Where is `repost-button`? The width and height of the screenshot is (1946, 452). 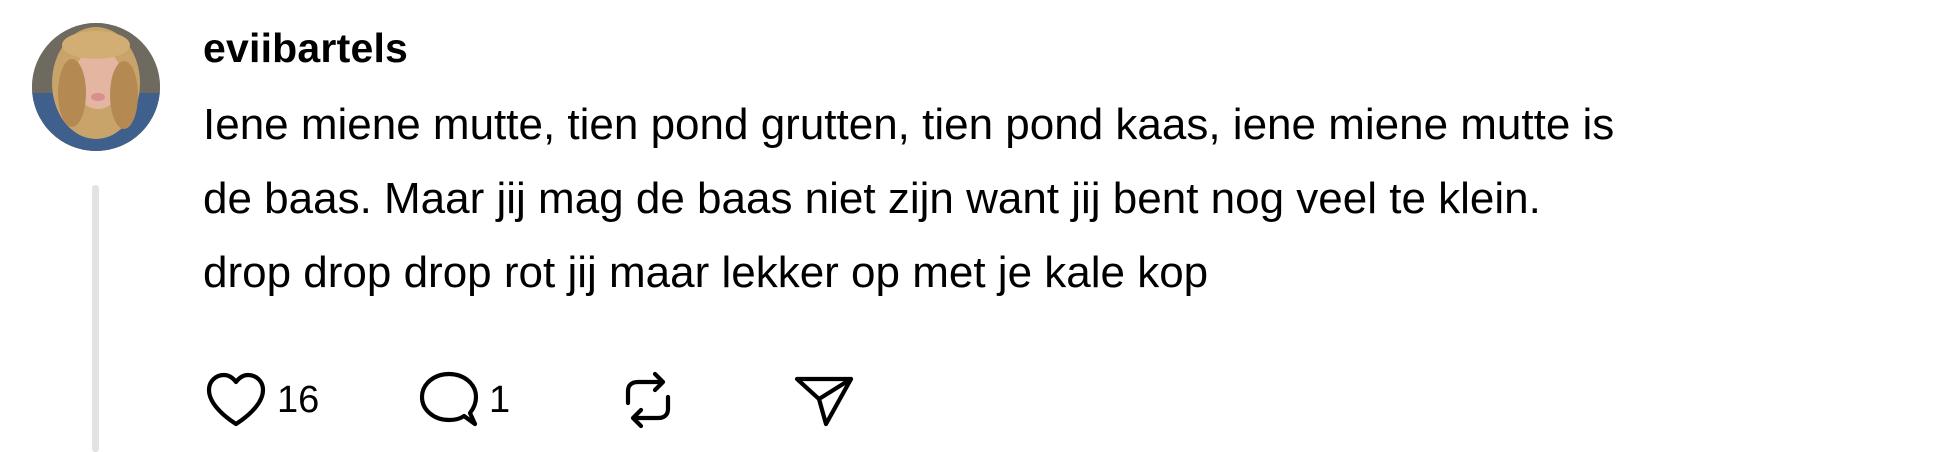 repost-button is located at coordinates (703, 400).